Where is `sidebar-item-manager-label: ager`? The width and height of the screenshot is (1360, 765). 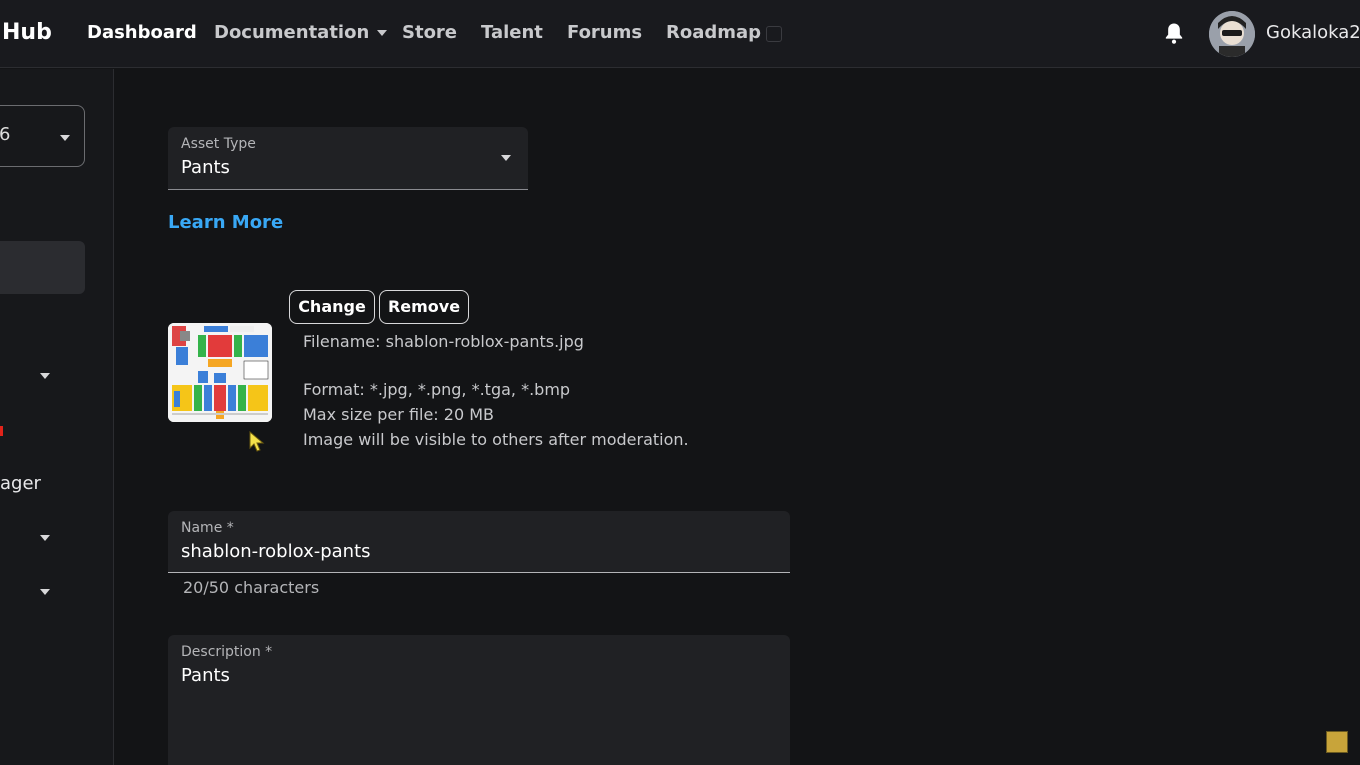 sidebar-item-manager-label: ager is located at coordinates (20, 483).